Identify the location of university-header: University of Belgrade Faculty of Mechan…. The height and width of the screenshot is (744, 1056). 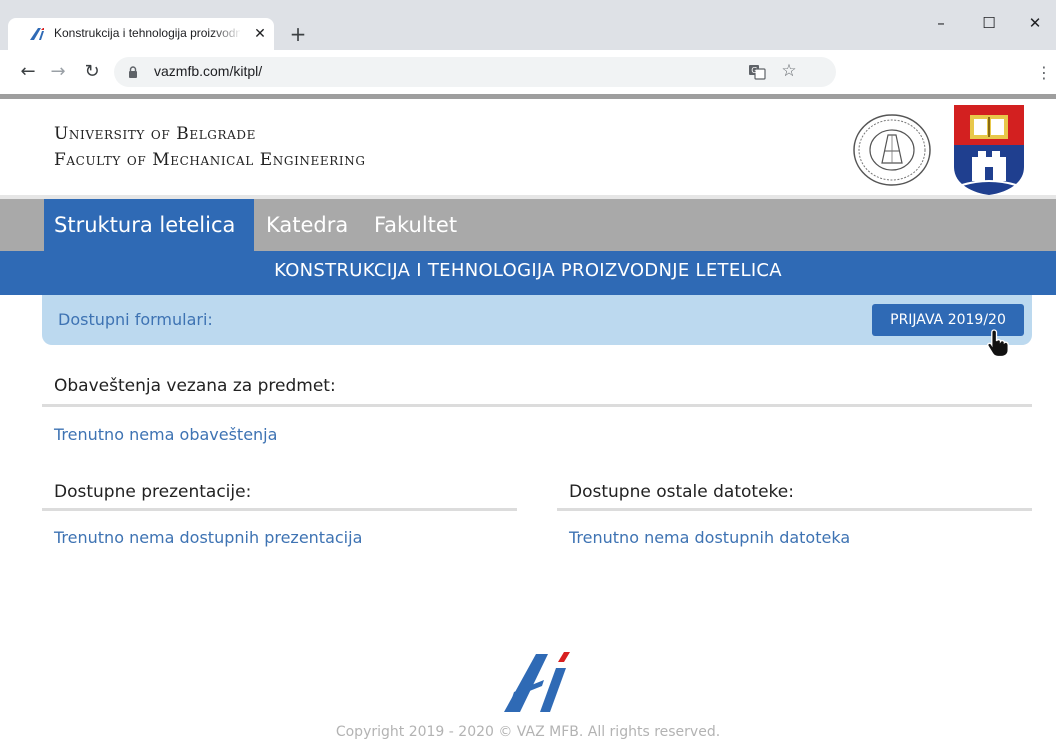
(528, 147).